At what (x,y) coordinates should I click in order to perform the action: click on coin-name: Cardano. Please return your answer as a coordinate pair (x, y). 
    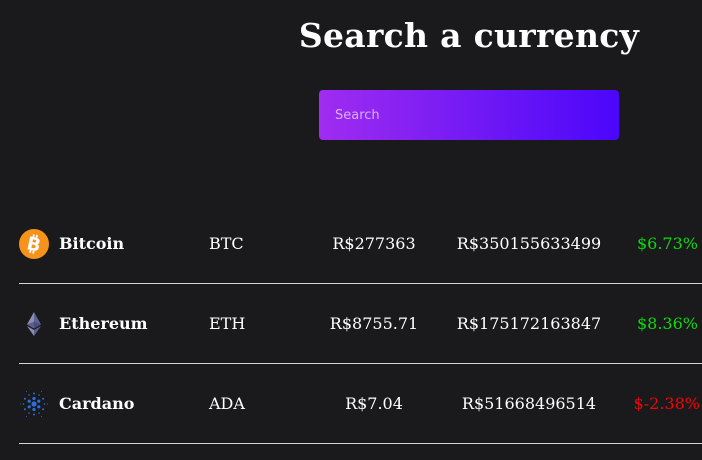
    Looking at the image, I should click on (97, 403).